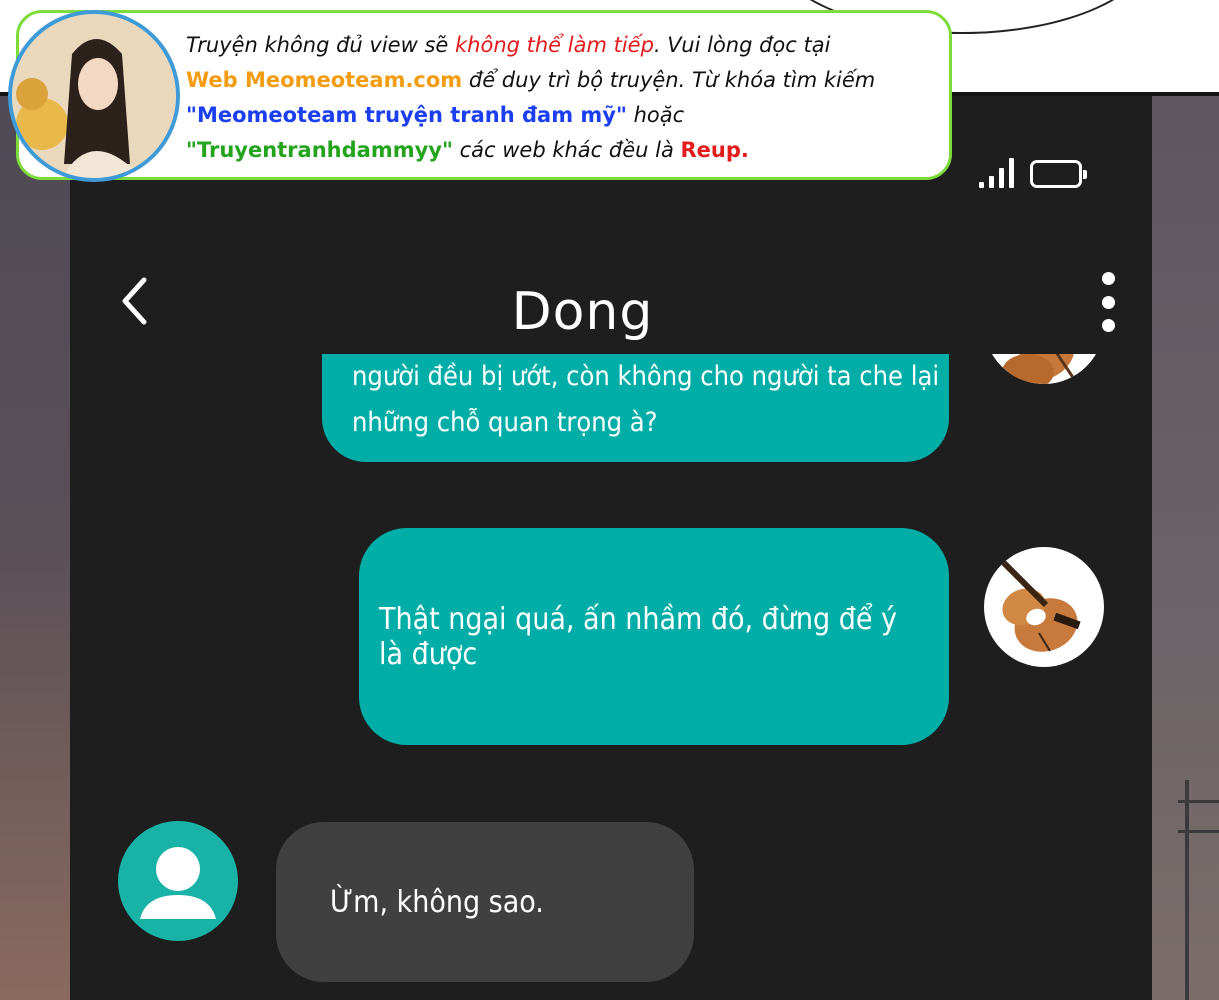  What do you see at coordinates (996, 173) in the screenshot?
I see `signal-icon` at bounding box center [996, 173].